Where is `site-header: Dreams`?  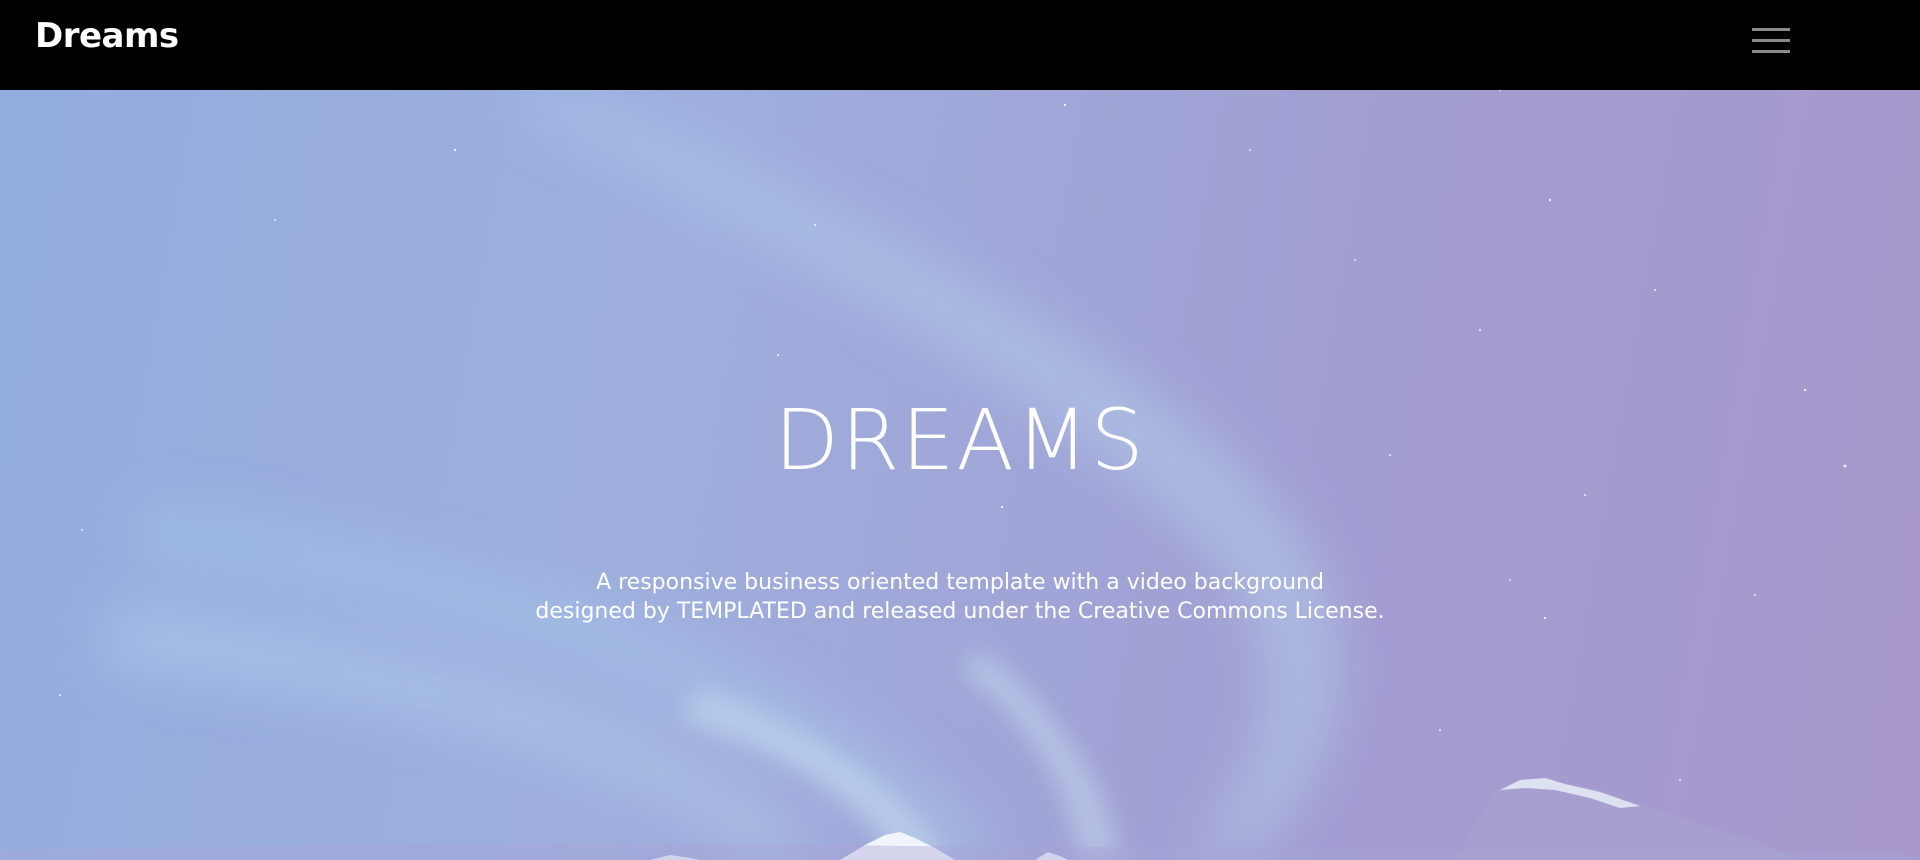
site-header: Dreams is located at coordinates (960, 45).